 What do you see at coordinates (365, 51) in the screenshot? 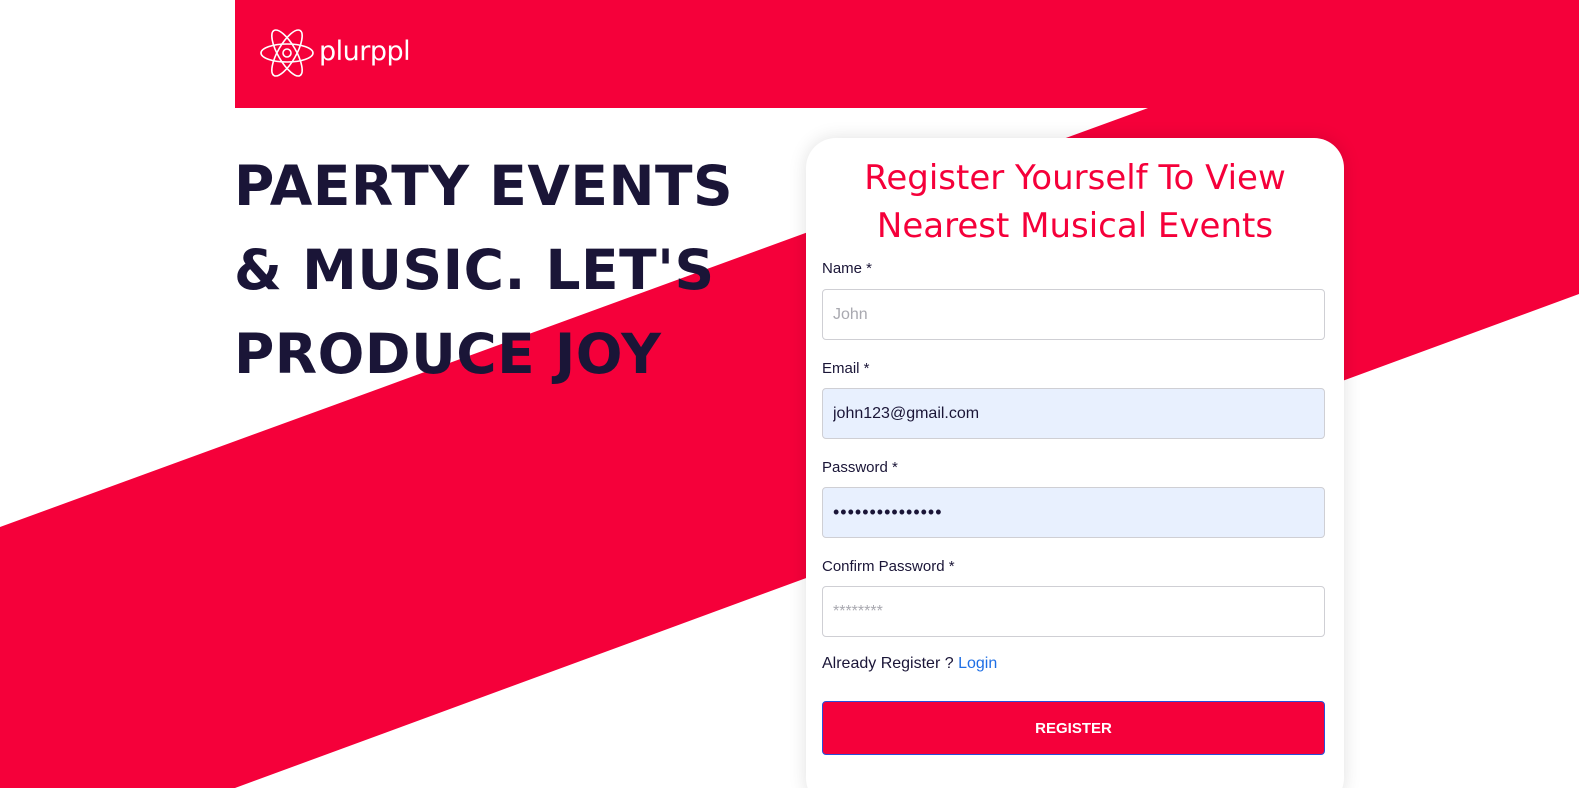
I see `brand-name: plurppl` at bounding box center [365, 51].